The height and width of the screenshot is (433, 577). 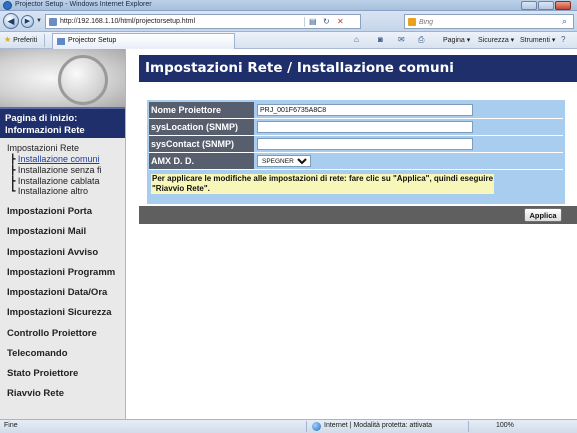 What do you see at coordinates (201, 161) in the screenshot?
I see `amx-label: AMX D. D.` at bounding box center [201, 161].